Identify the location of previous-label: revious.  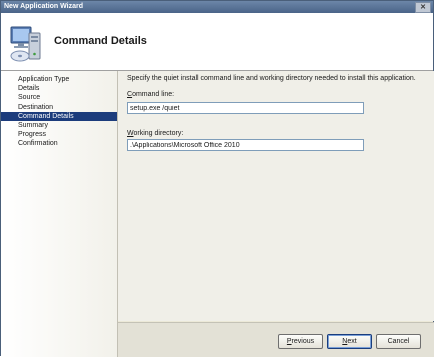
(303, 341).